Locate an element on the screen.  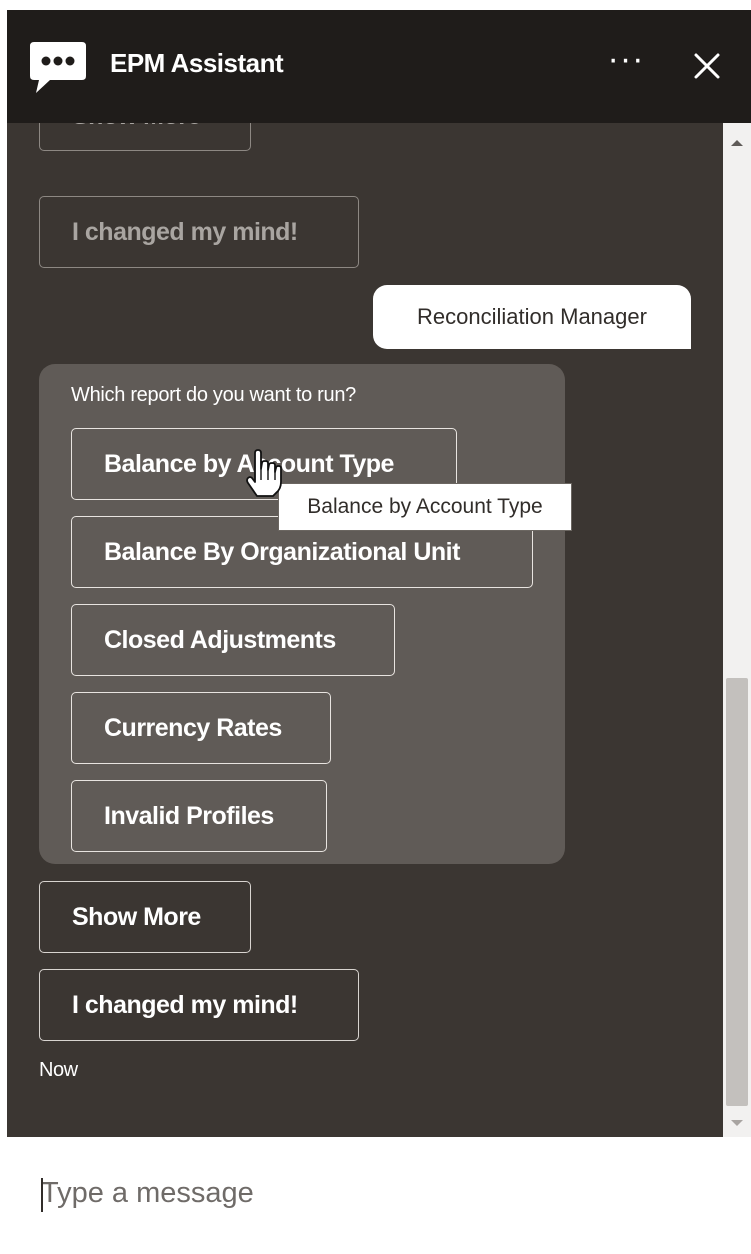
user-message-text: Reconciliation Manager is located at coordinates (532, 316).